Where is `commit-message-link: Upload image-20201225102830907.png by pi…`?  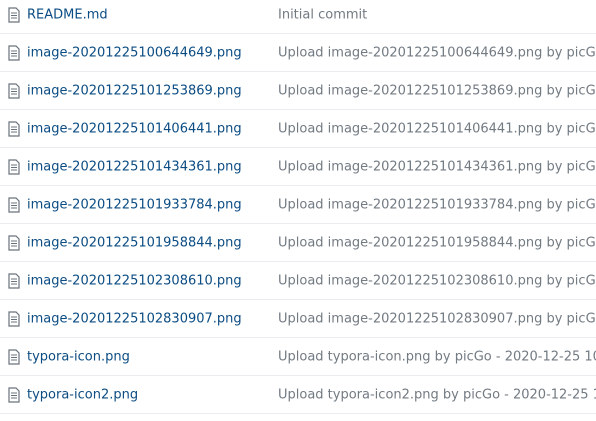
commit-message-link: Upload image-20201225102830907.png by pi… is located at coordinates (437, 318).